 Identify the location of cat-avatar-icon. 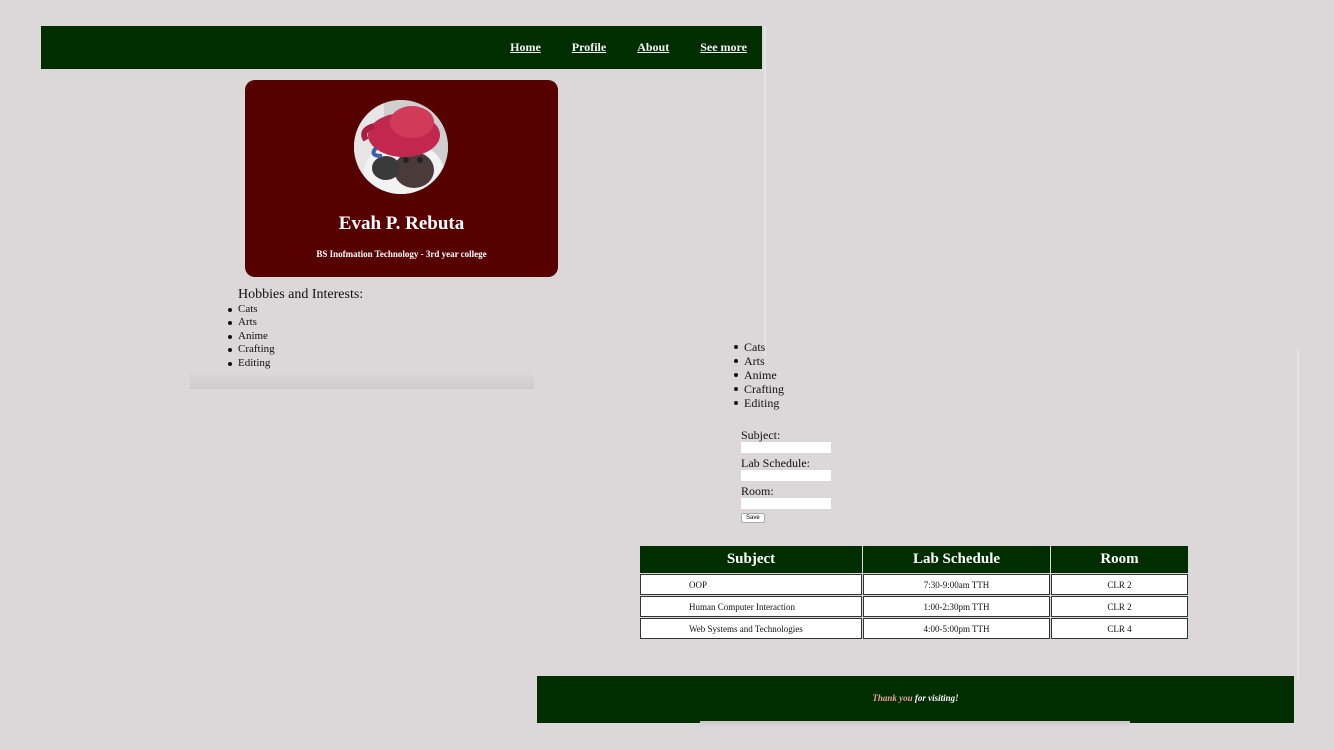
(401, 147).